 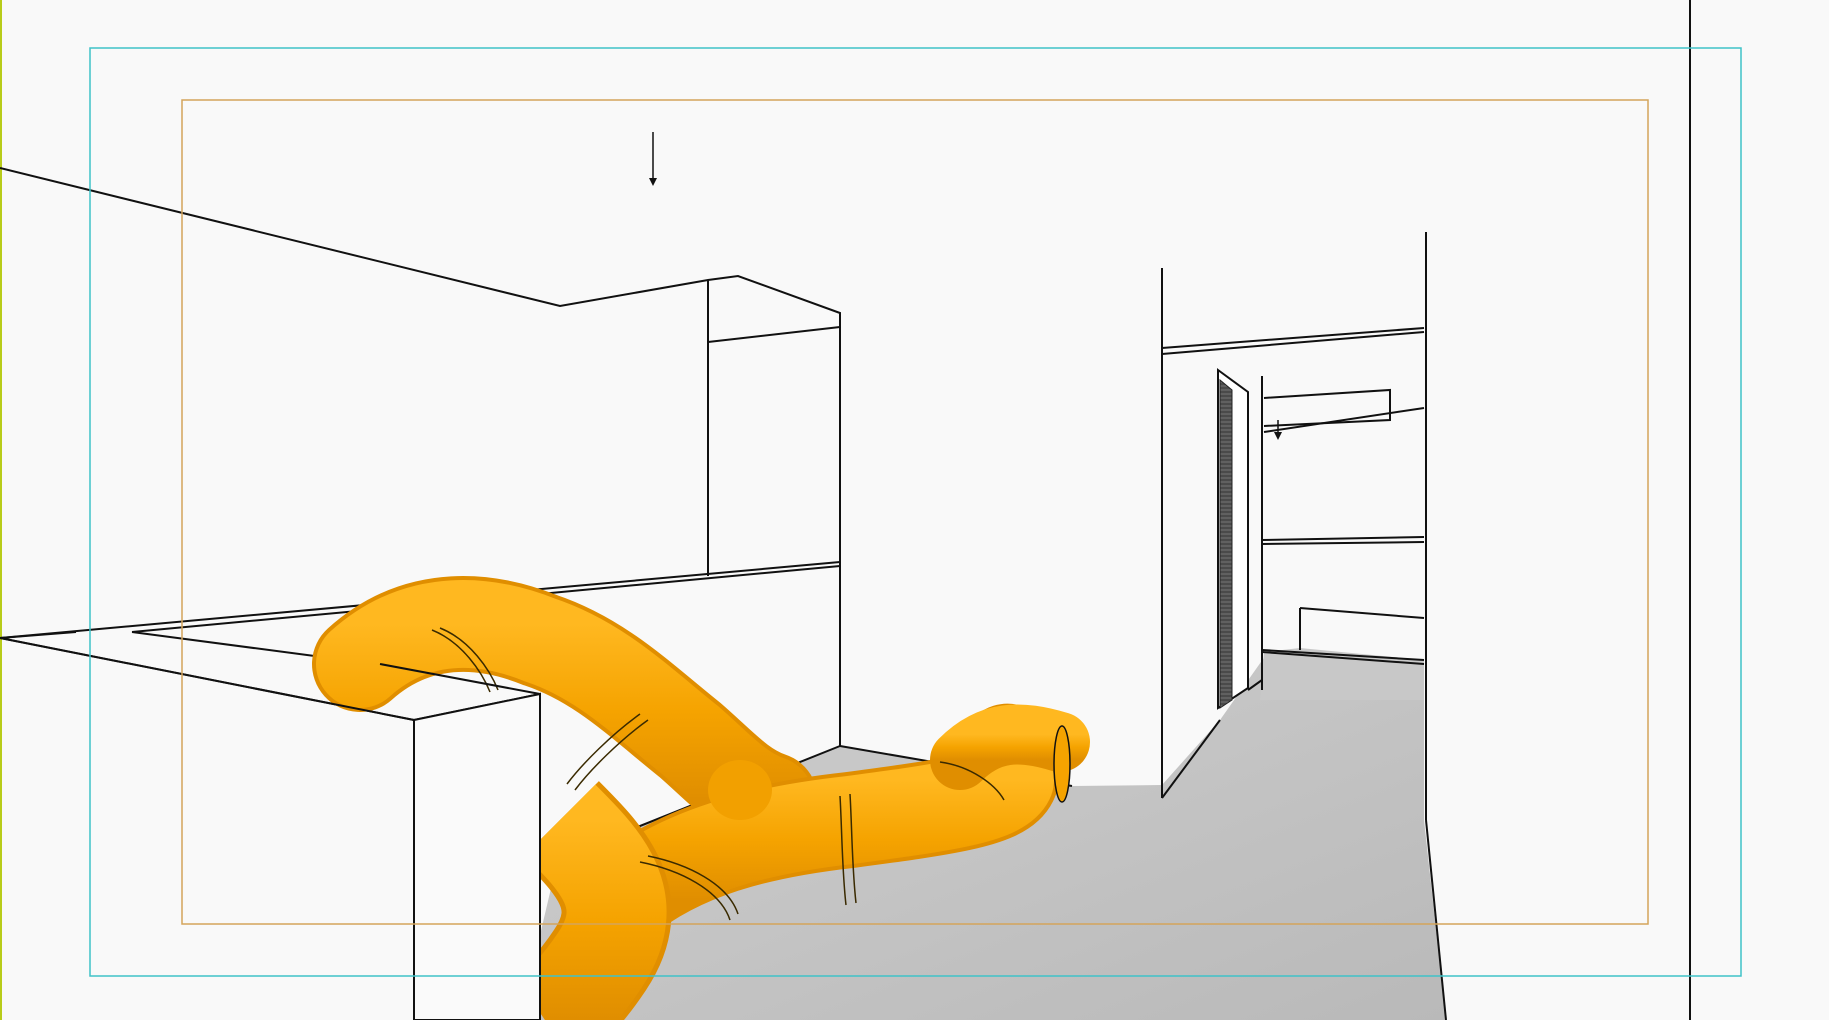 What do you see at coordinates (1233, 539) in the screenshot?
I see `doorway` at bounding box center [1233, 539].